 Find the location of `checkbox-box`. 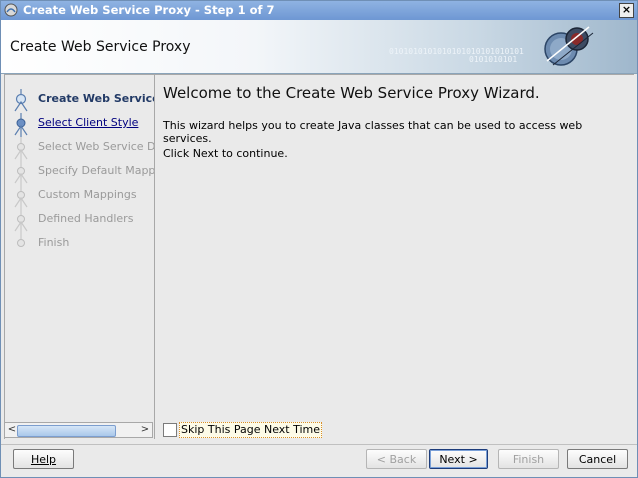

checkbox-box is located at coordinates (170, 430).